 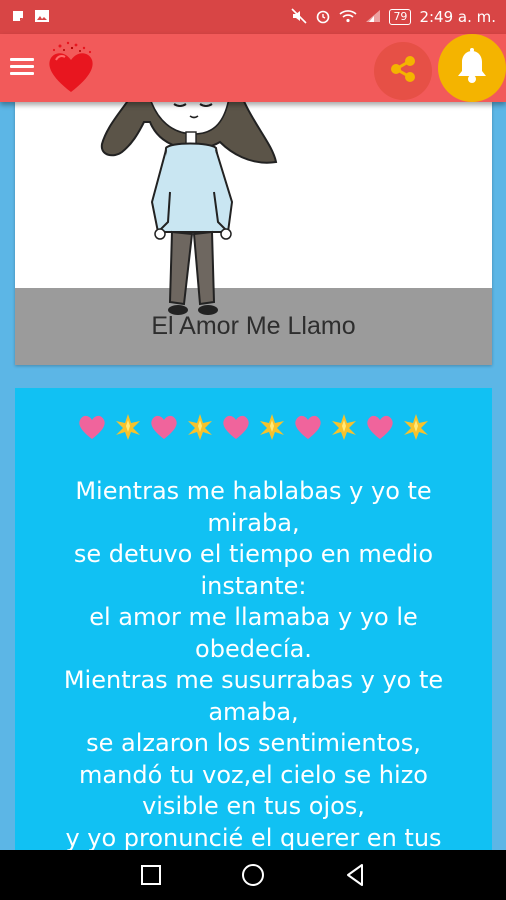 What do you see at coordinates (348, 17) in the screenshot?
I see `wifi-icon` at bounding box center [348, 17].